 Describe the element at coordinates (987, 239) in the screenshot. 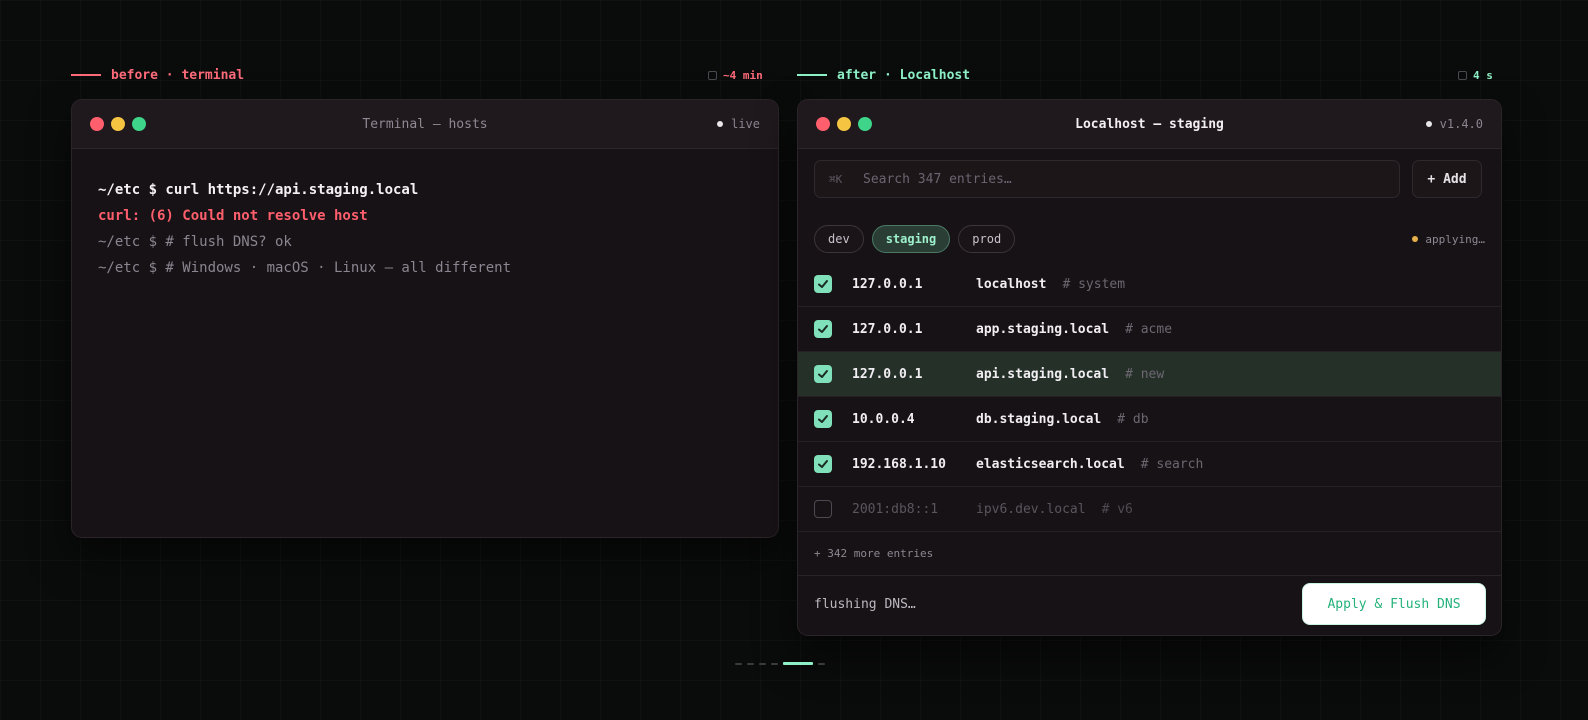

I see `filter-chip-prod: prod` at that location.